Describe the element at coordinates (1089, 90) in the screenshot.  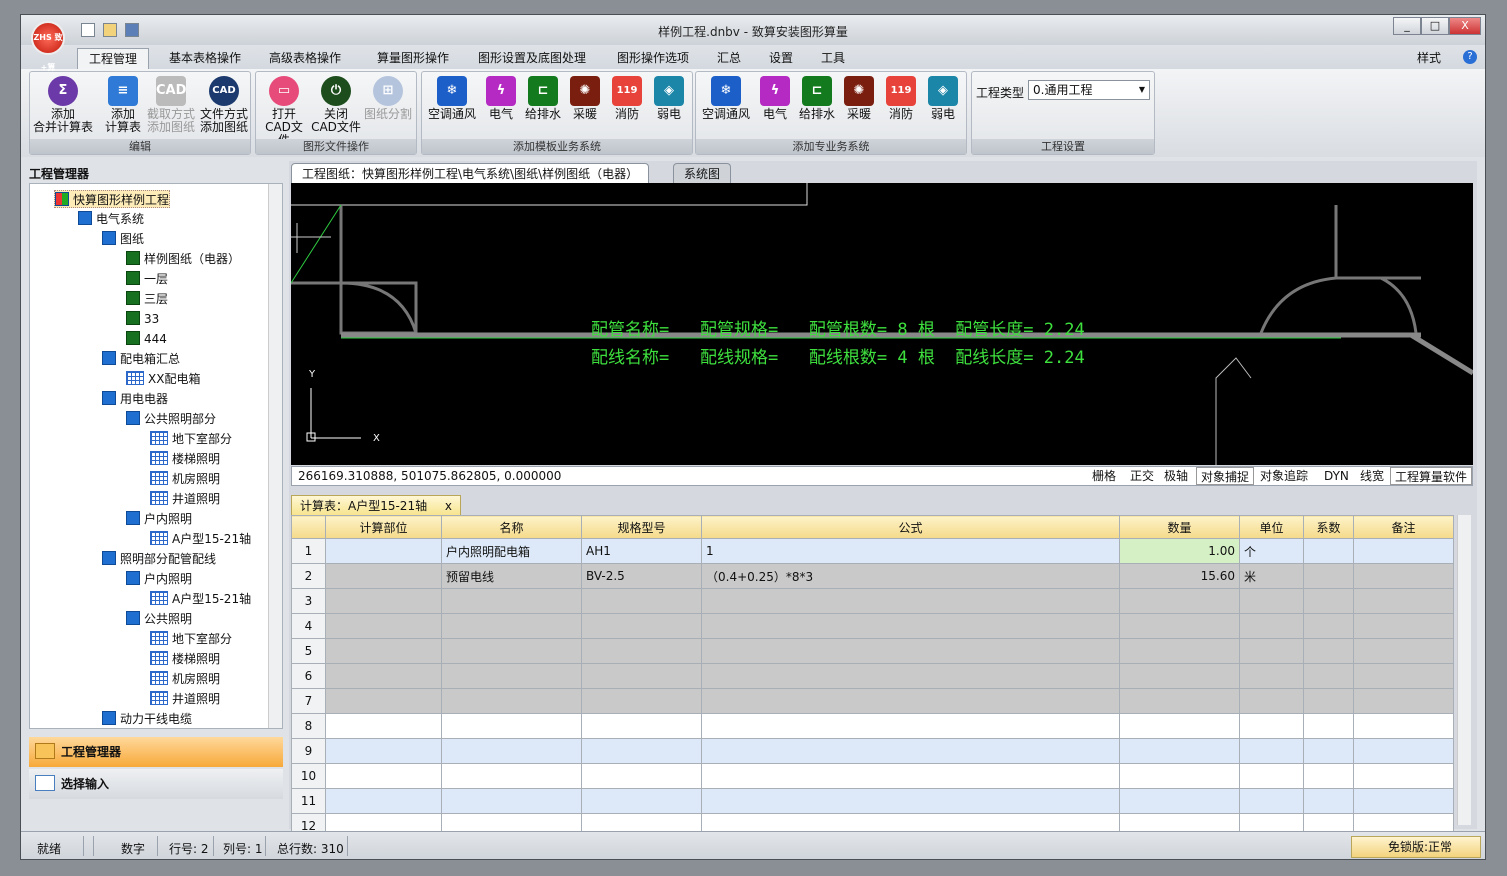
I see `project-type-select: 0.通用工程 ▼` at that location.